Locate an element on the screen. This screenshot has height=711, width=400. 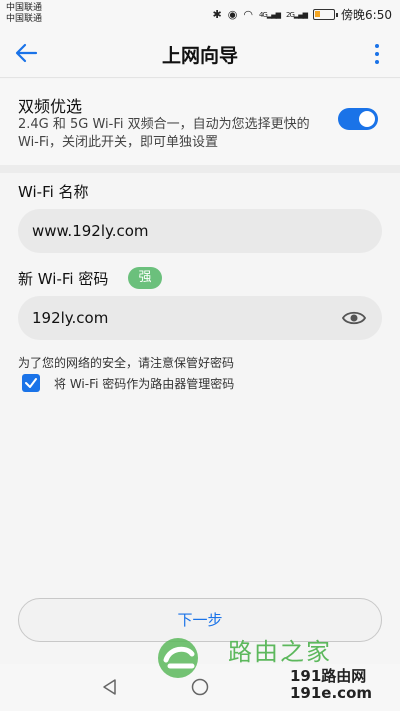
admin-password-checkbox-label: 将 Wi-Fi 密码作为路由器管理密码 is located at coordinates (144, 384).